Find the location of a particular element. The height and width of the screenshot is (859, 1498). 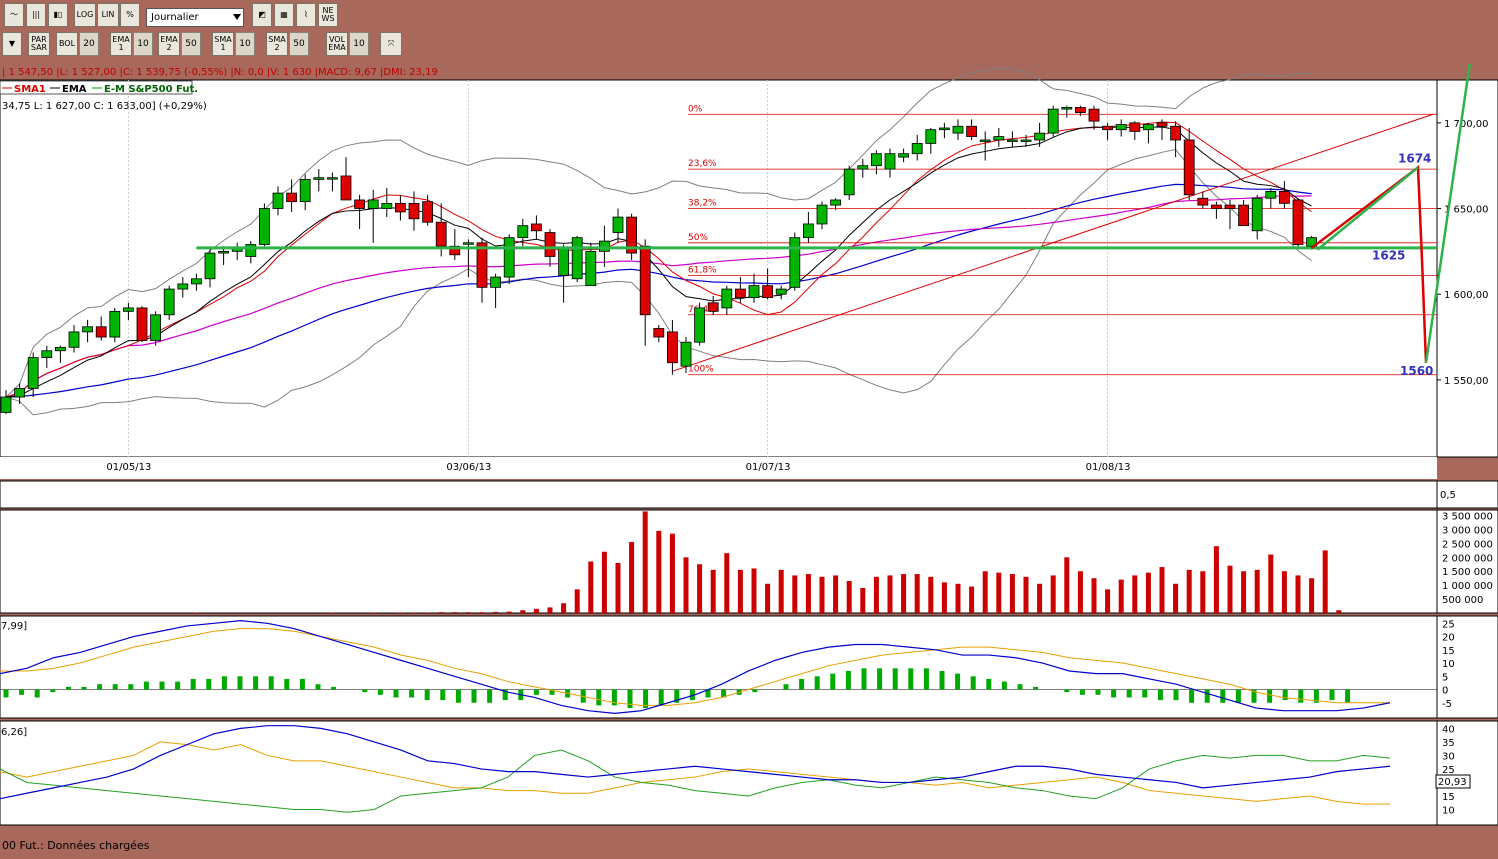

chart-settings-icon: ◩ is located at coordinates (262, 15).